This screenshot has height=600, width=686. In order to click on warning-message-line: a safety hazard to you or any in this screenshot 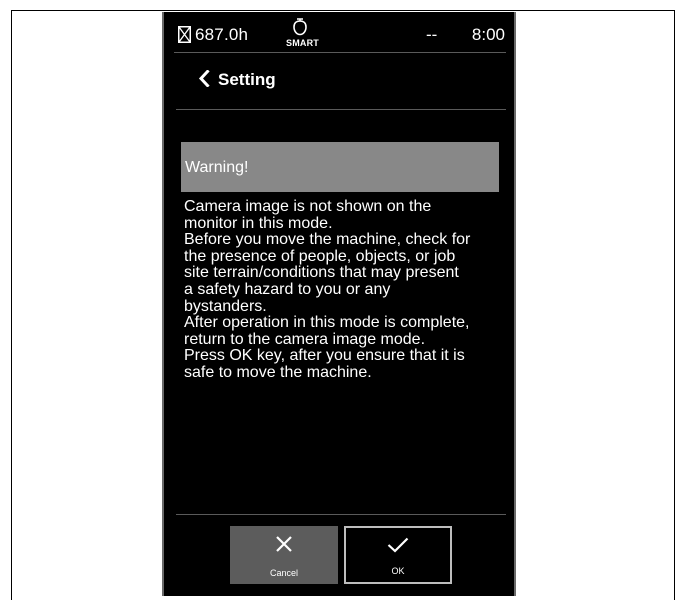, I will do `click(287, 289)`.